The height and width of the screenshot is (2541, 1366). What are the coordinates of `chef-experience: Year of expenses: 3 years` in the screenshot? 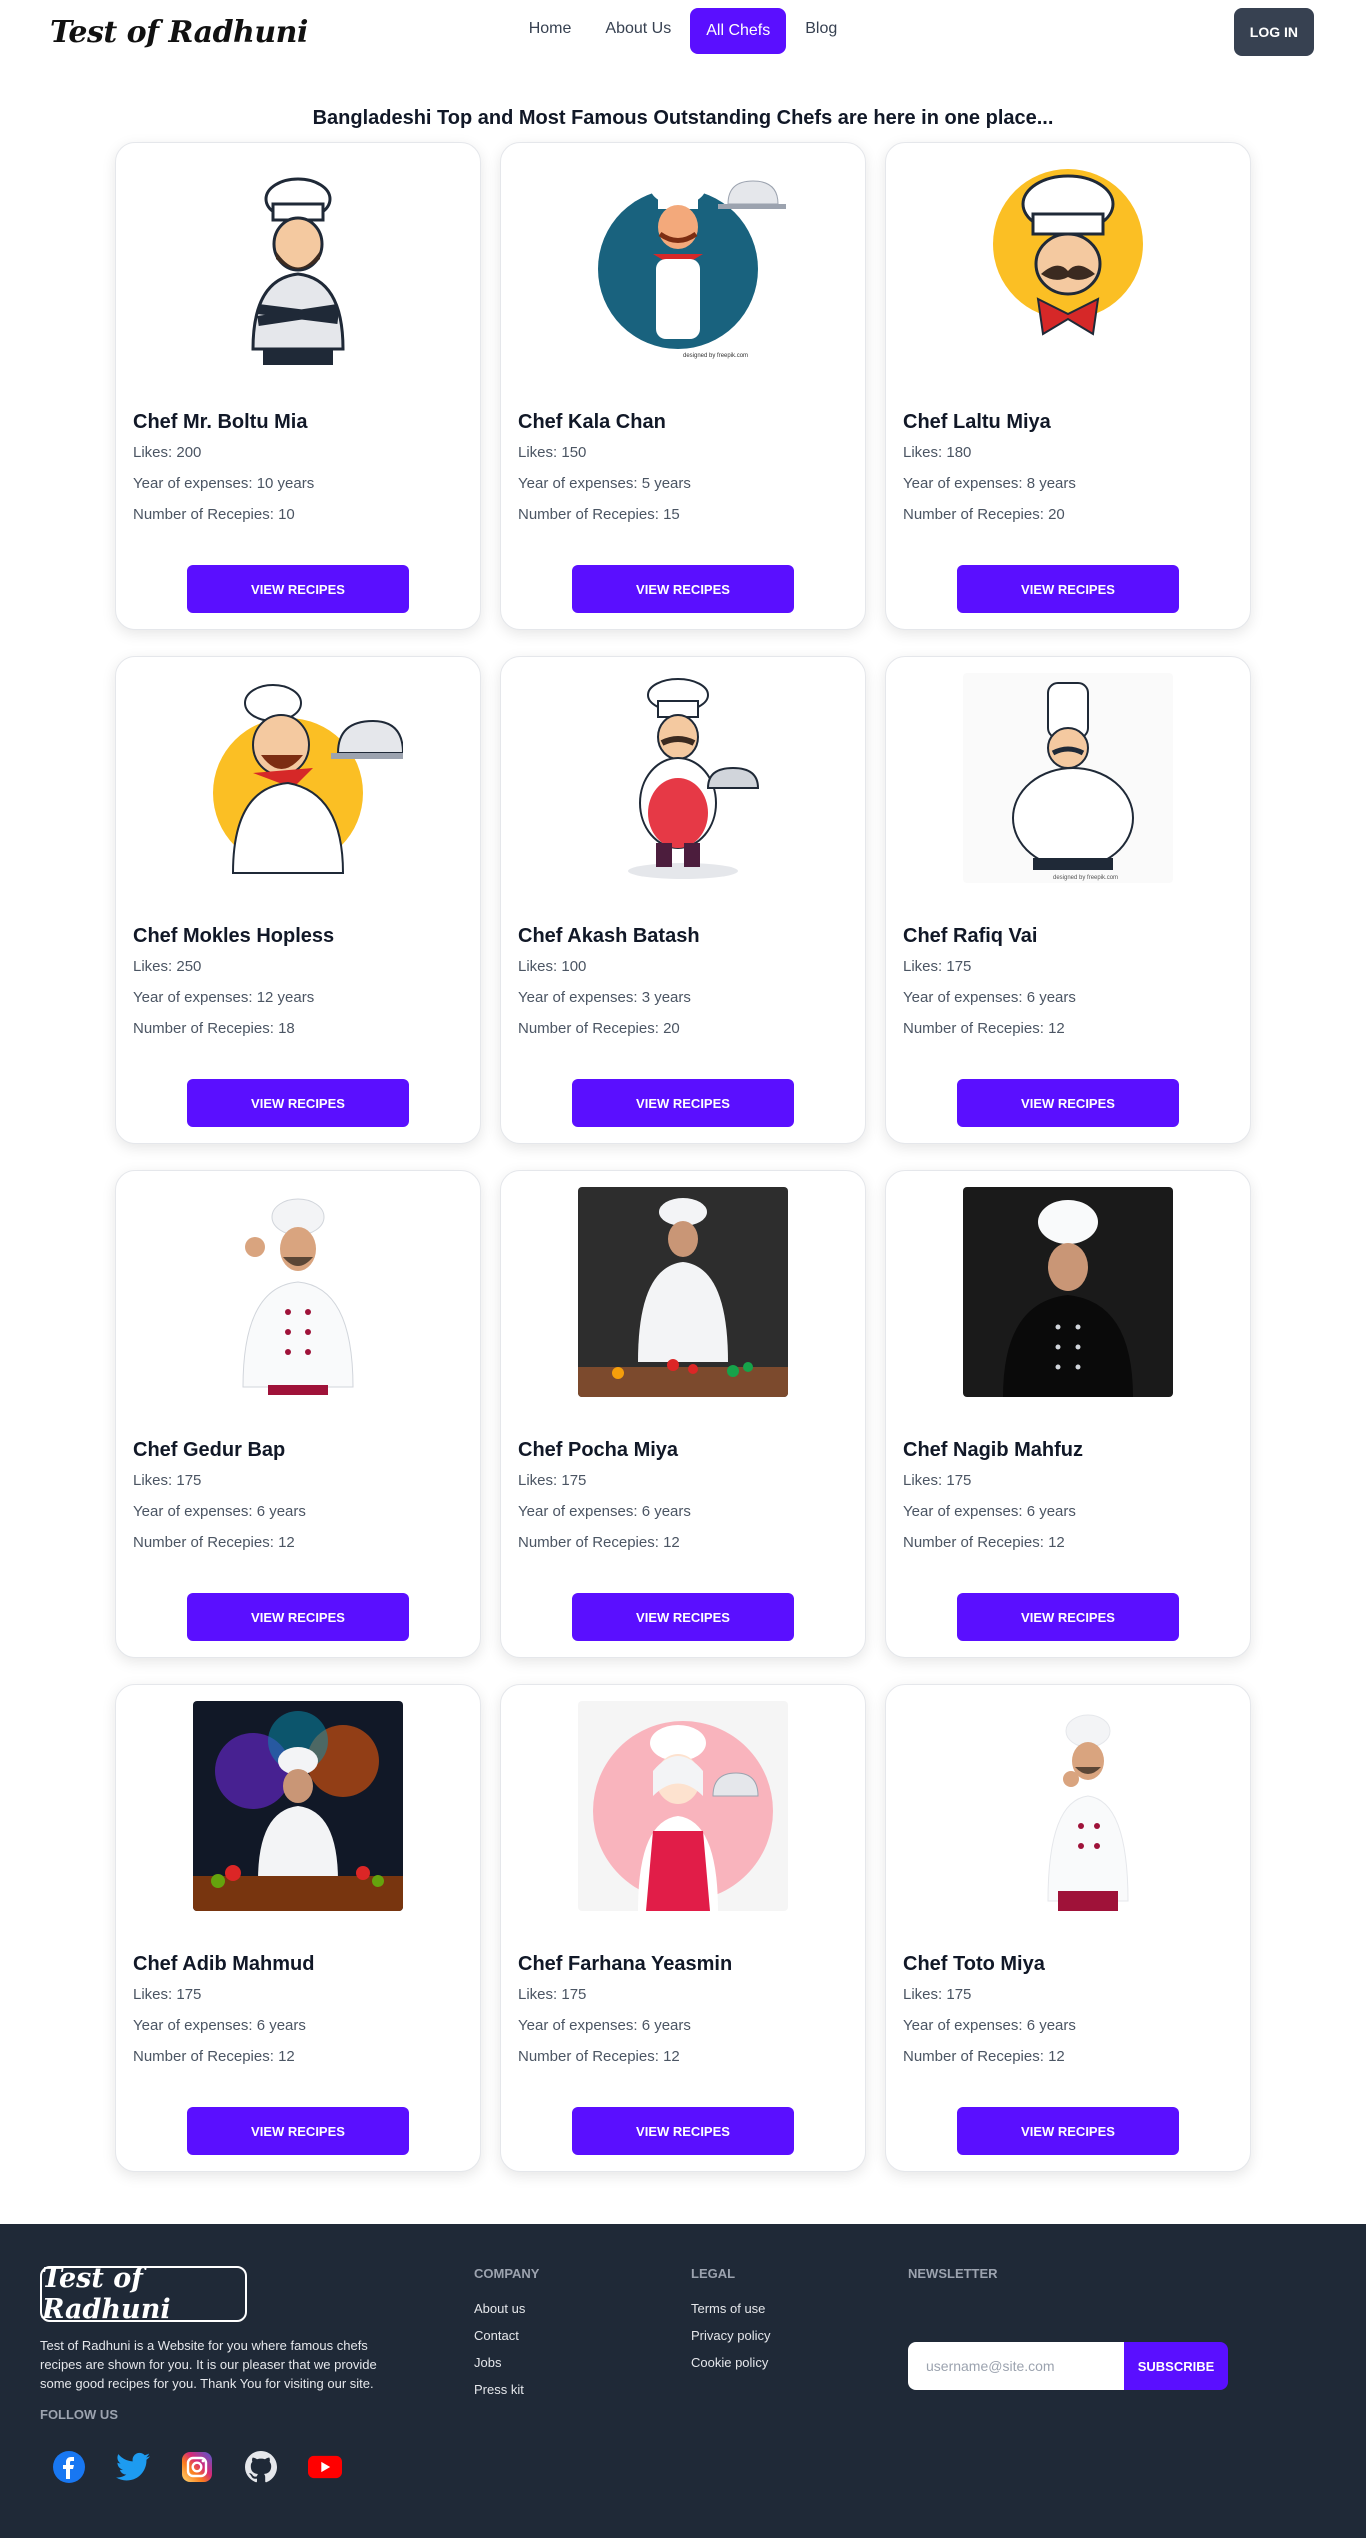 It's located at (604, 997).